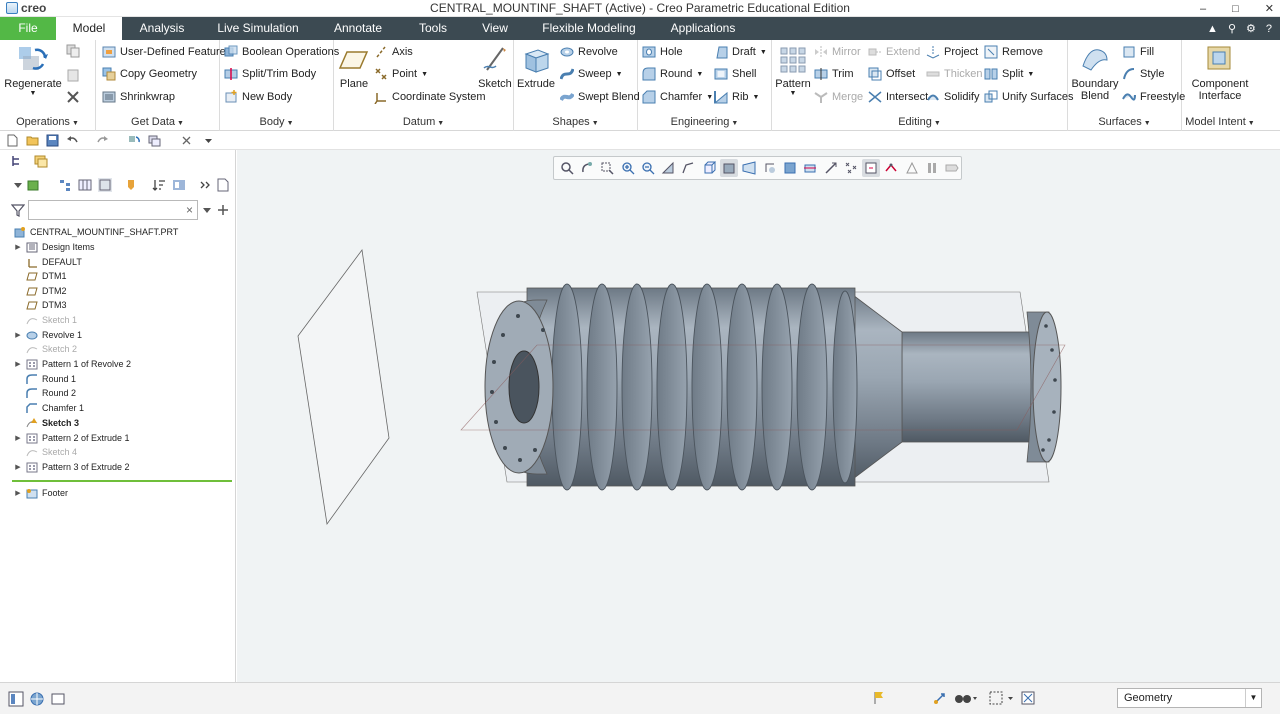  Describe the element at coordinates (47, 122) in the screenshot. I see `operations-group-label: Operations ▼` at that location.